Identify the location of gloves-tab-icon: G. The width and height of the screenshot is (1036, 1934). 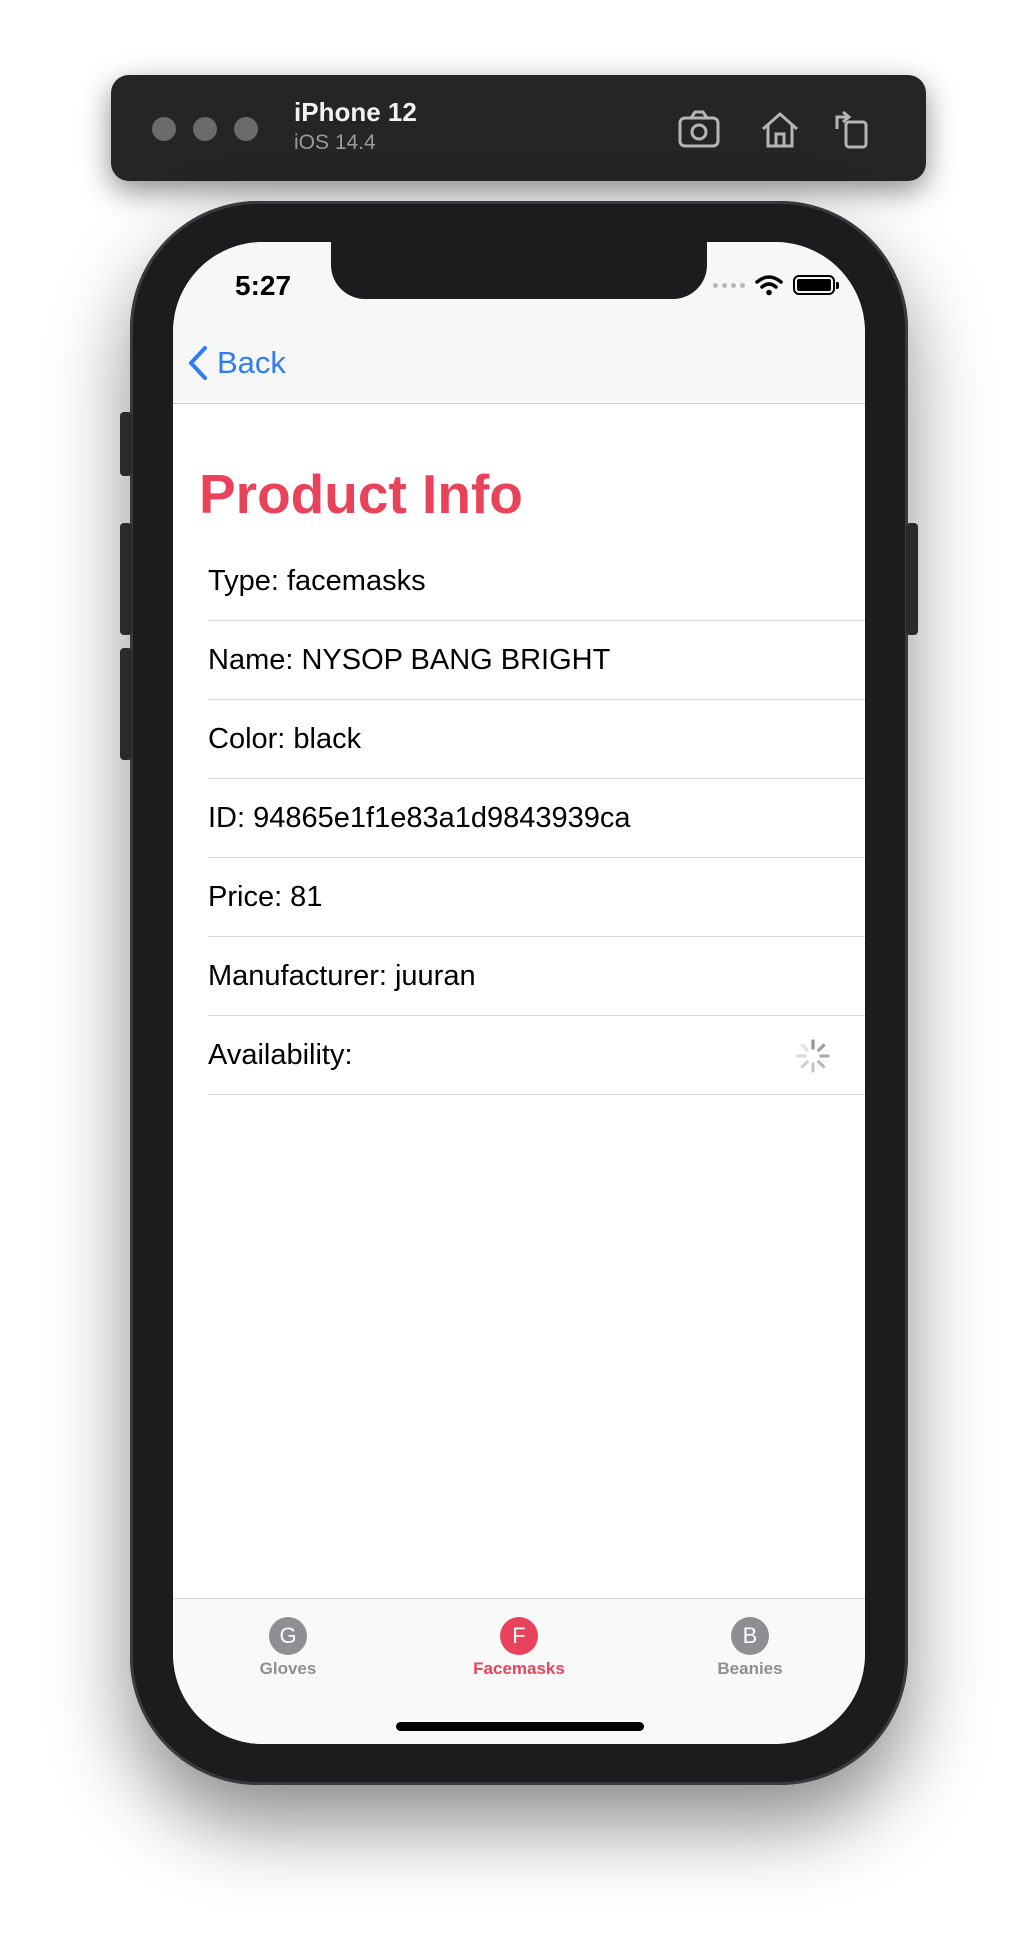
(288, 1636).